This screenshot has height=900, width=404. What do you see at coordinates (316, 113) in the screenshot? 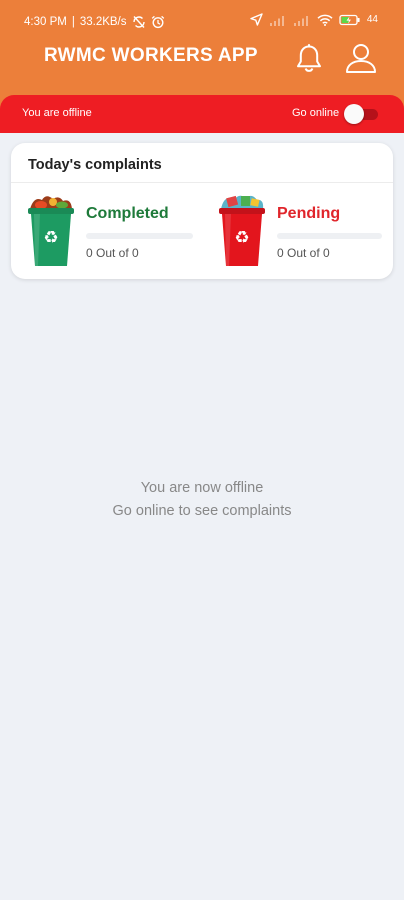
I see `go-online-label: Go online` at bounding box center [316, 113].